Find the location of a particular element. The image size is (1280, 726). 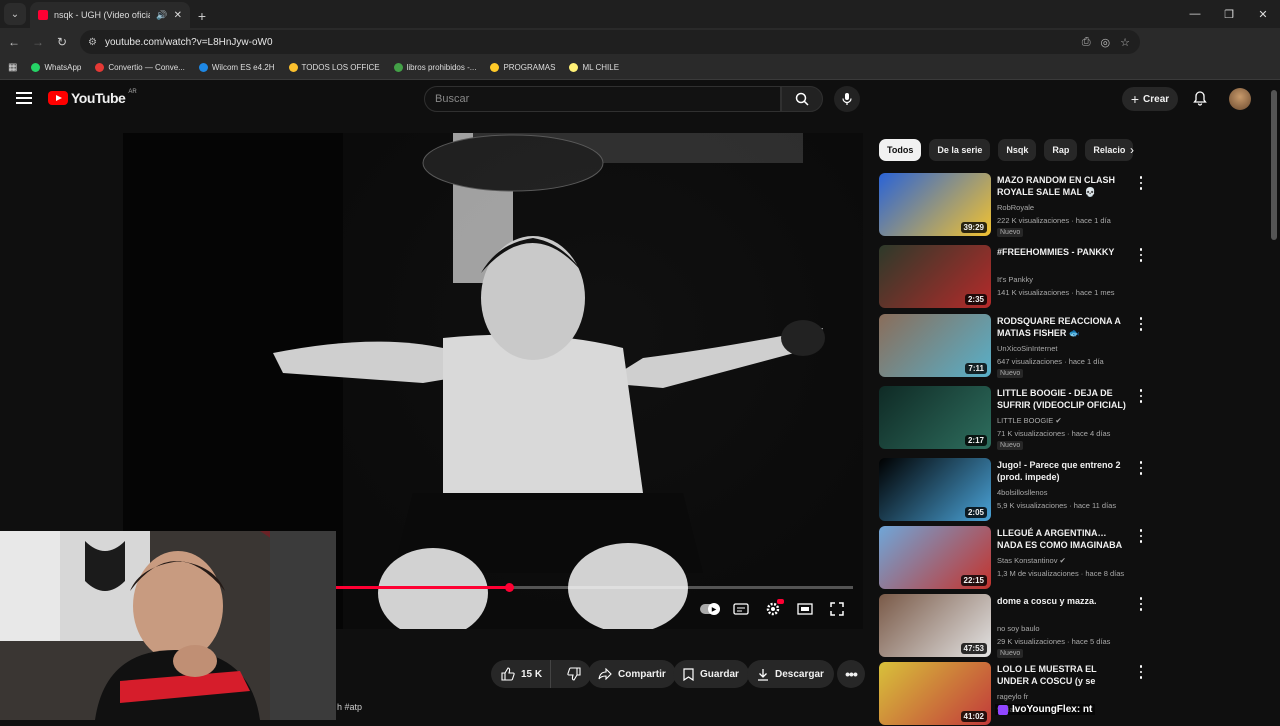

reload-icon: ↻ is located at coordinates (62, 42).